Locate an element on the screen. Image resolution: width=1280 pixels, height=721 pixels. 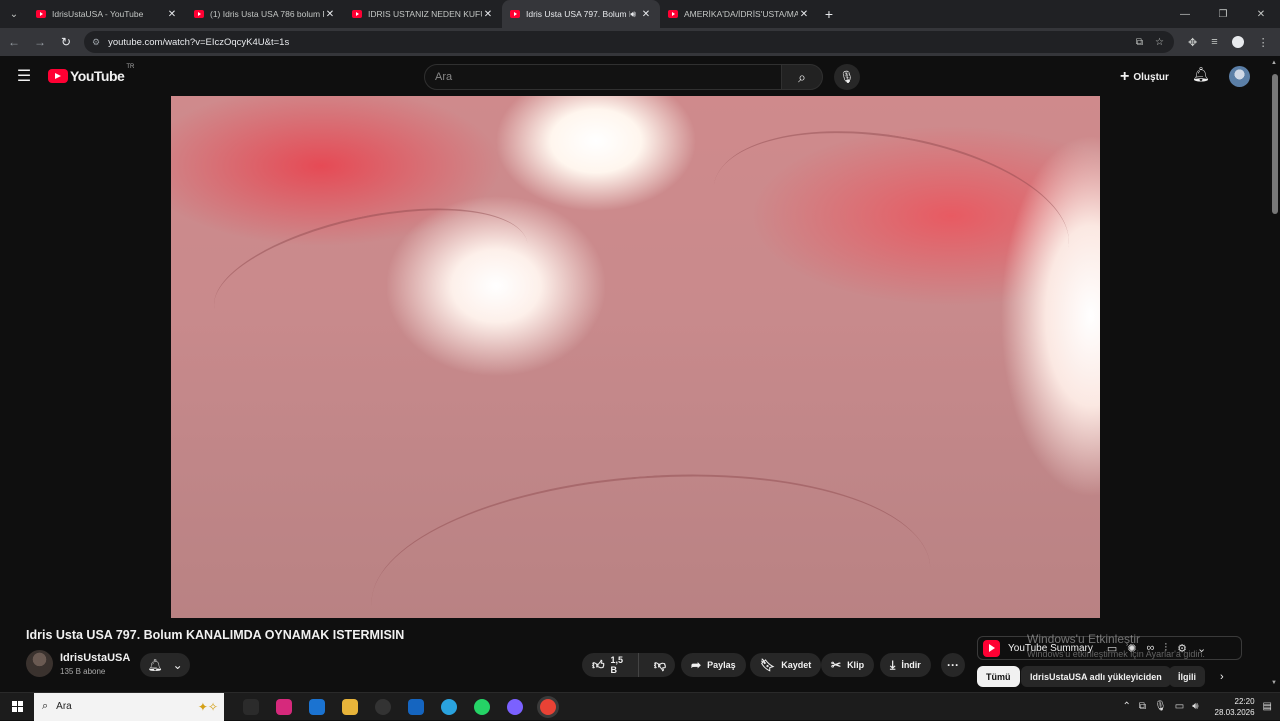
tab-title: (1) Idris Usta USA 786 bolum PA is located at coordinates (267, 14).